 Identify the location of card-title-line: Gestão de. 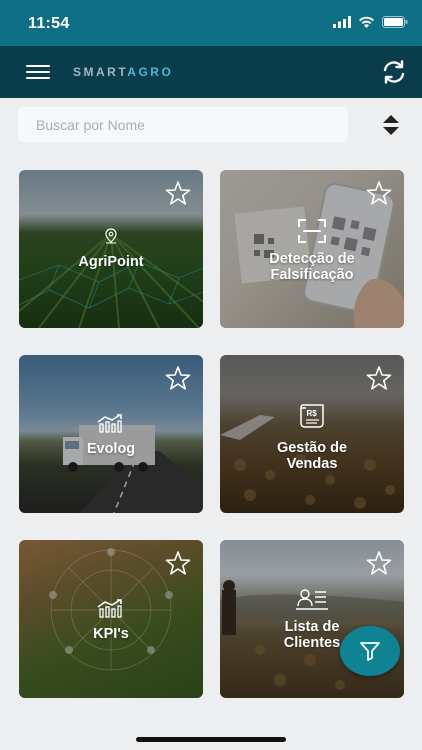
(312, 448).